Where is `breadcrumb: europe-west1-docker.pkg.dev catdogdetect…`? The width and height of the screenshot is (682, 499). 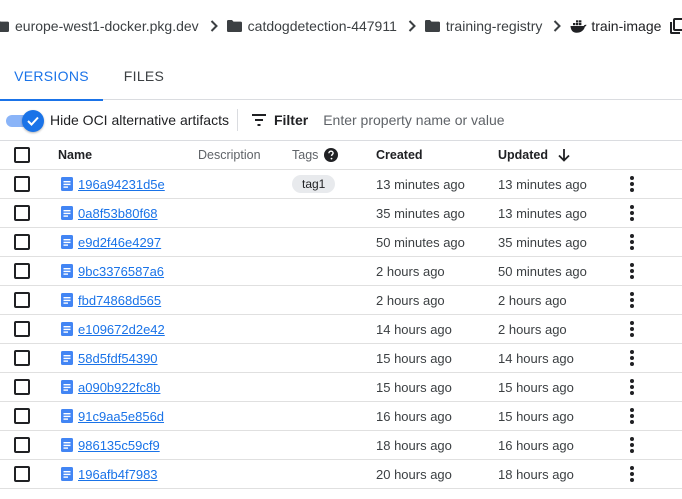
breadcrumb: europe-west1-docker.pkg.dev catdogdetect… is located at coordinates (341, 26).